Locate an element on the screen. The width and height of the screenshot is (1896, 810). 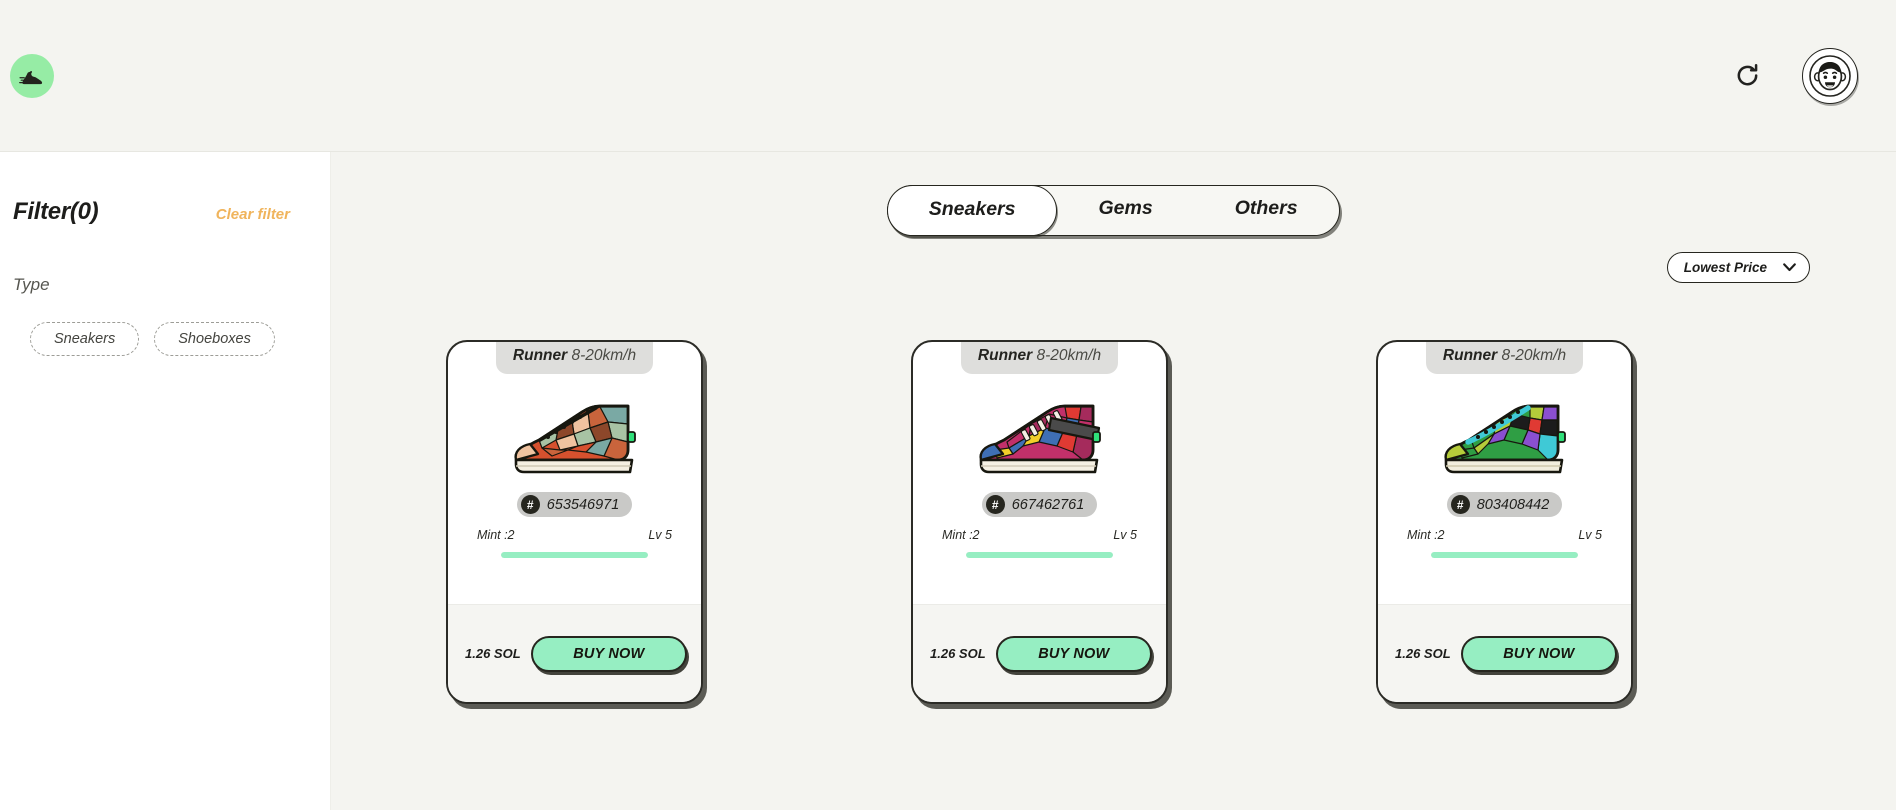
refresh-icon is located at coordinates (1747, 76).